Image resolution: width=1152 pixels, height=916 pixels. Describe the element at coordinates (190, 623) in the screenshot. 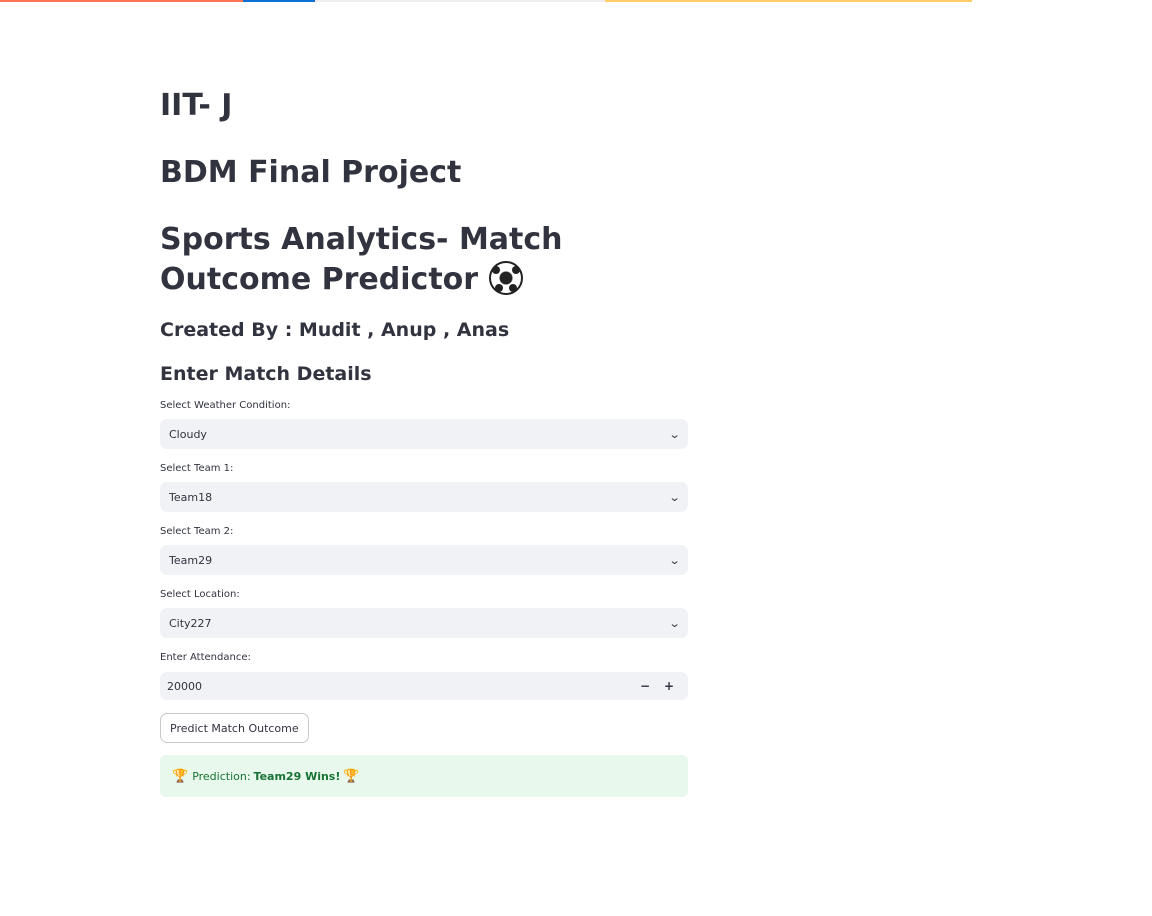

I see `location-select-value: City227` at that location.